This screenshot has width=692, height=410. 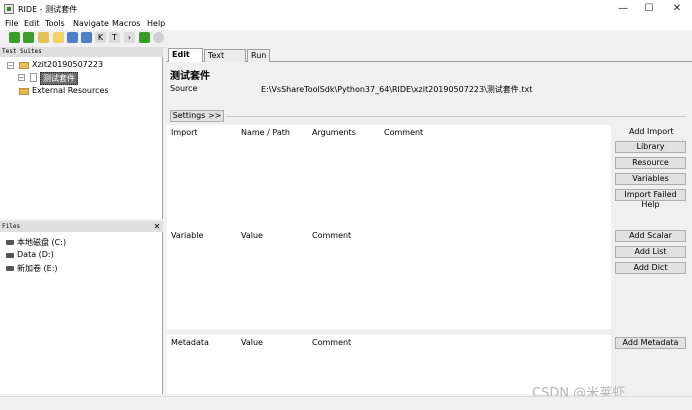 I want to click on drive-d-item: Data (D:), so click(x=35, y=254).